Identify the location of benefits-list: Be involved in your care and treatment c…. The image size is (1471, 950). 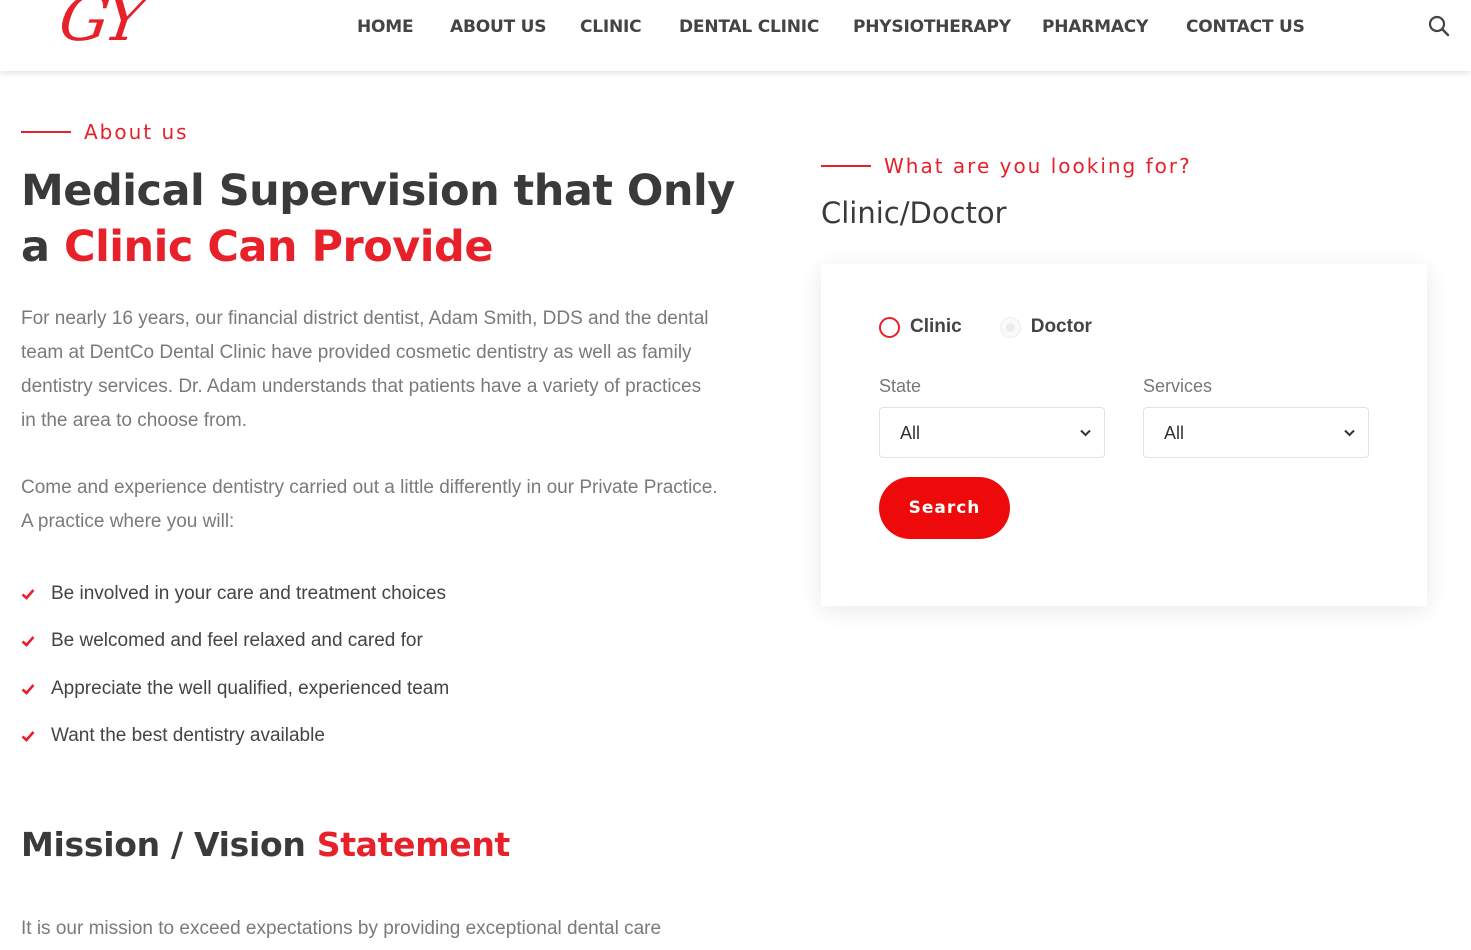
(235, 665).